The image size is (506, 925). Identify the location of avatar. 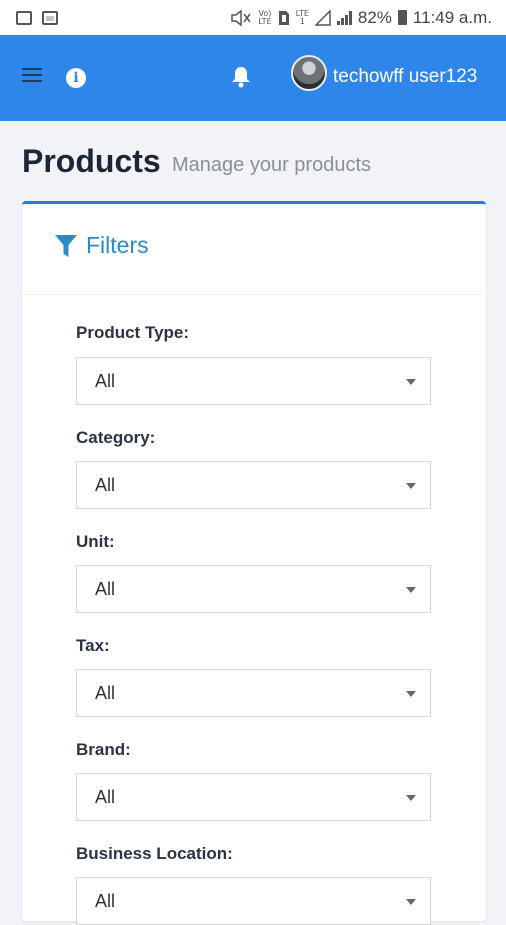
(309, 73).